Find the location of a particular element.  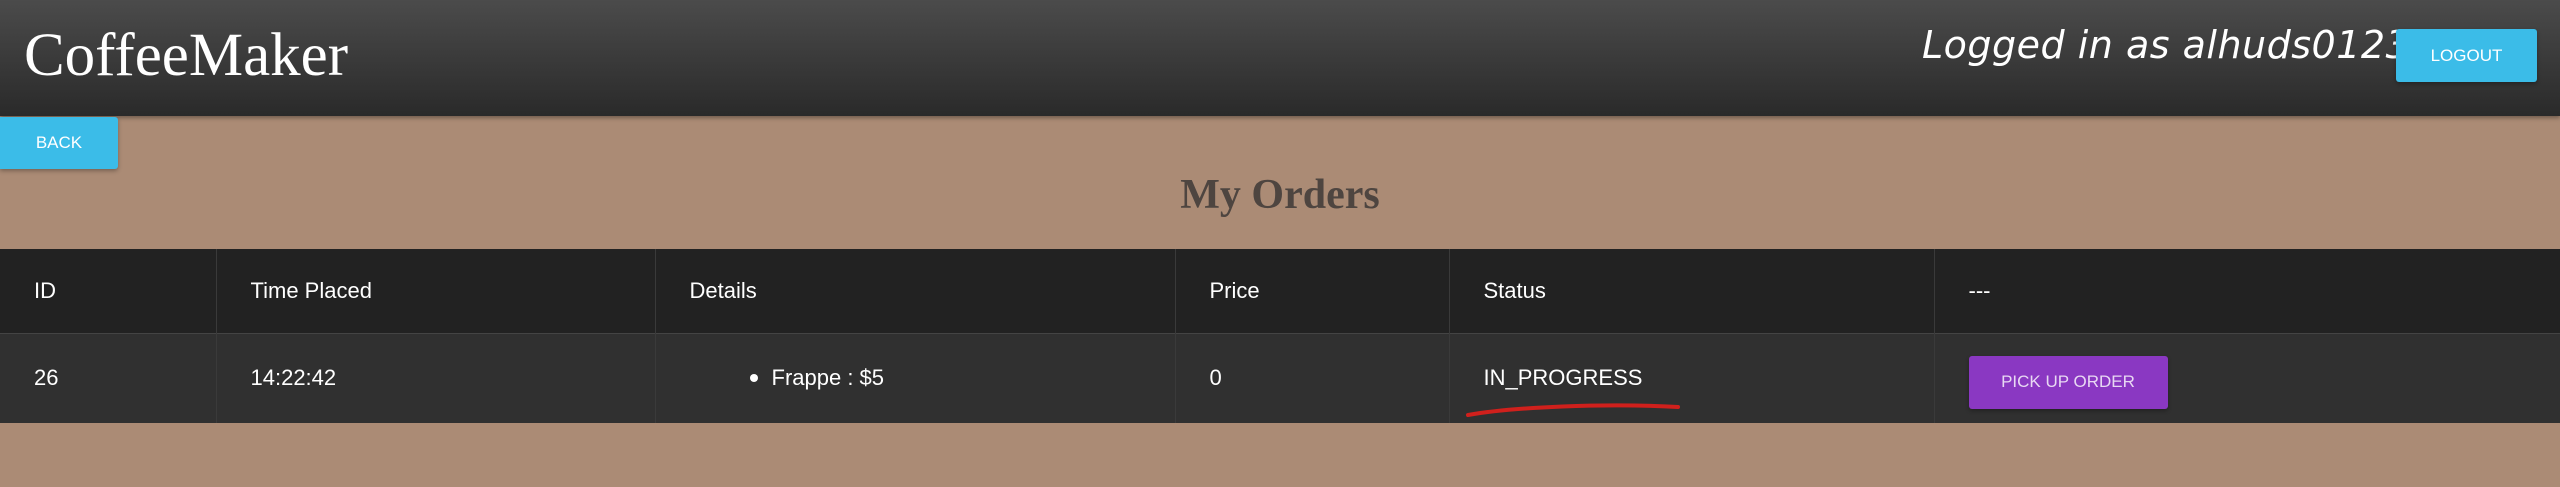

list-item: Frappe : $5 is located at coordinates (945, 378).